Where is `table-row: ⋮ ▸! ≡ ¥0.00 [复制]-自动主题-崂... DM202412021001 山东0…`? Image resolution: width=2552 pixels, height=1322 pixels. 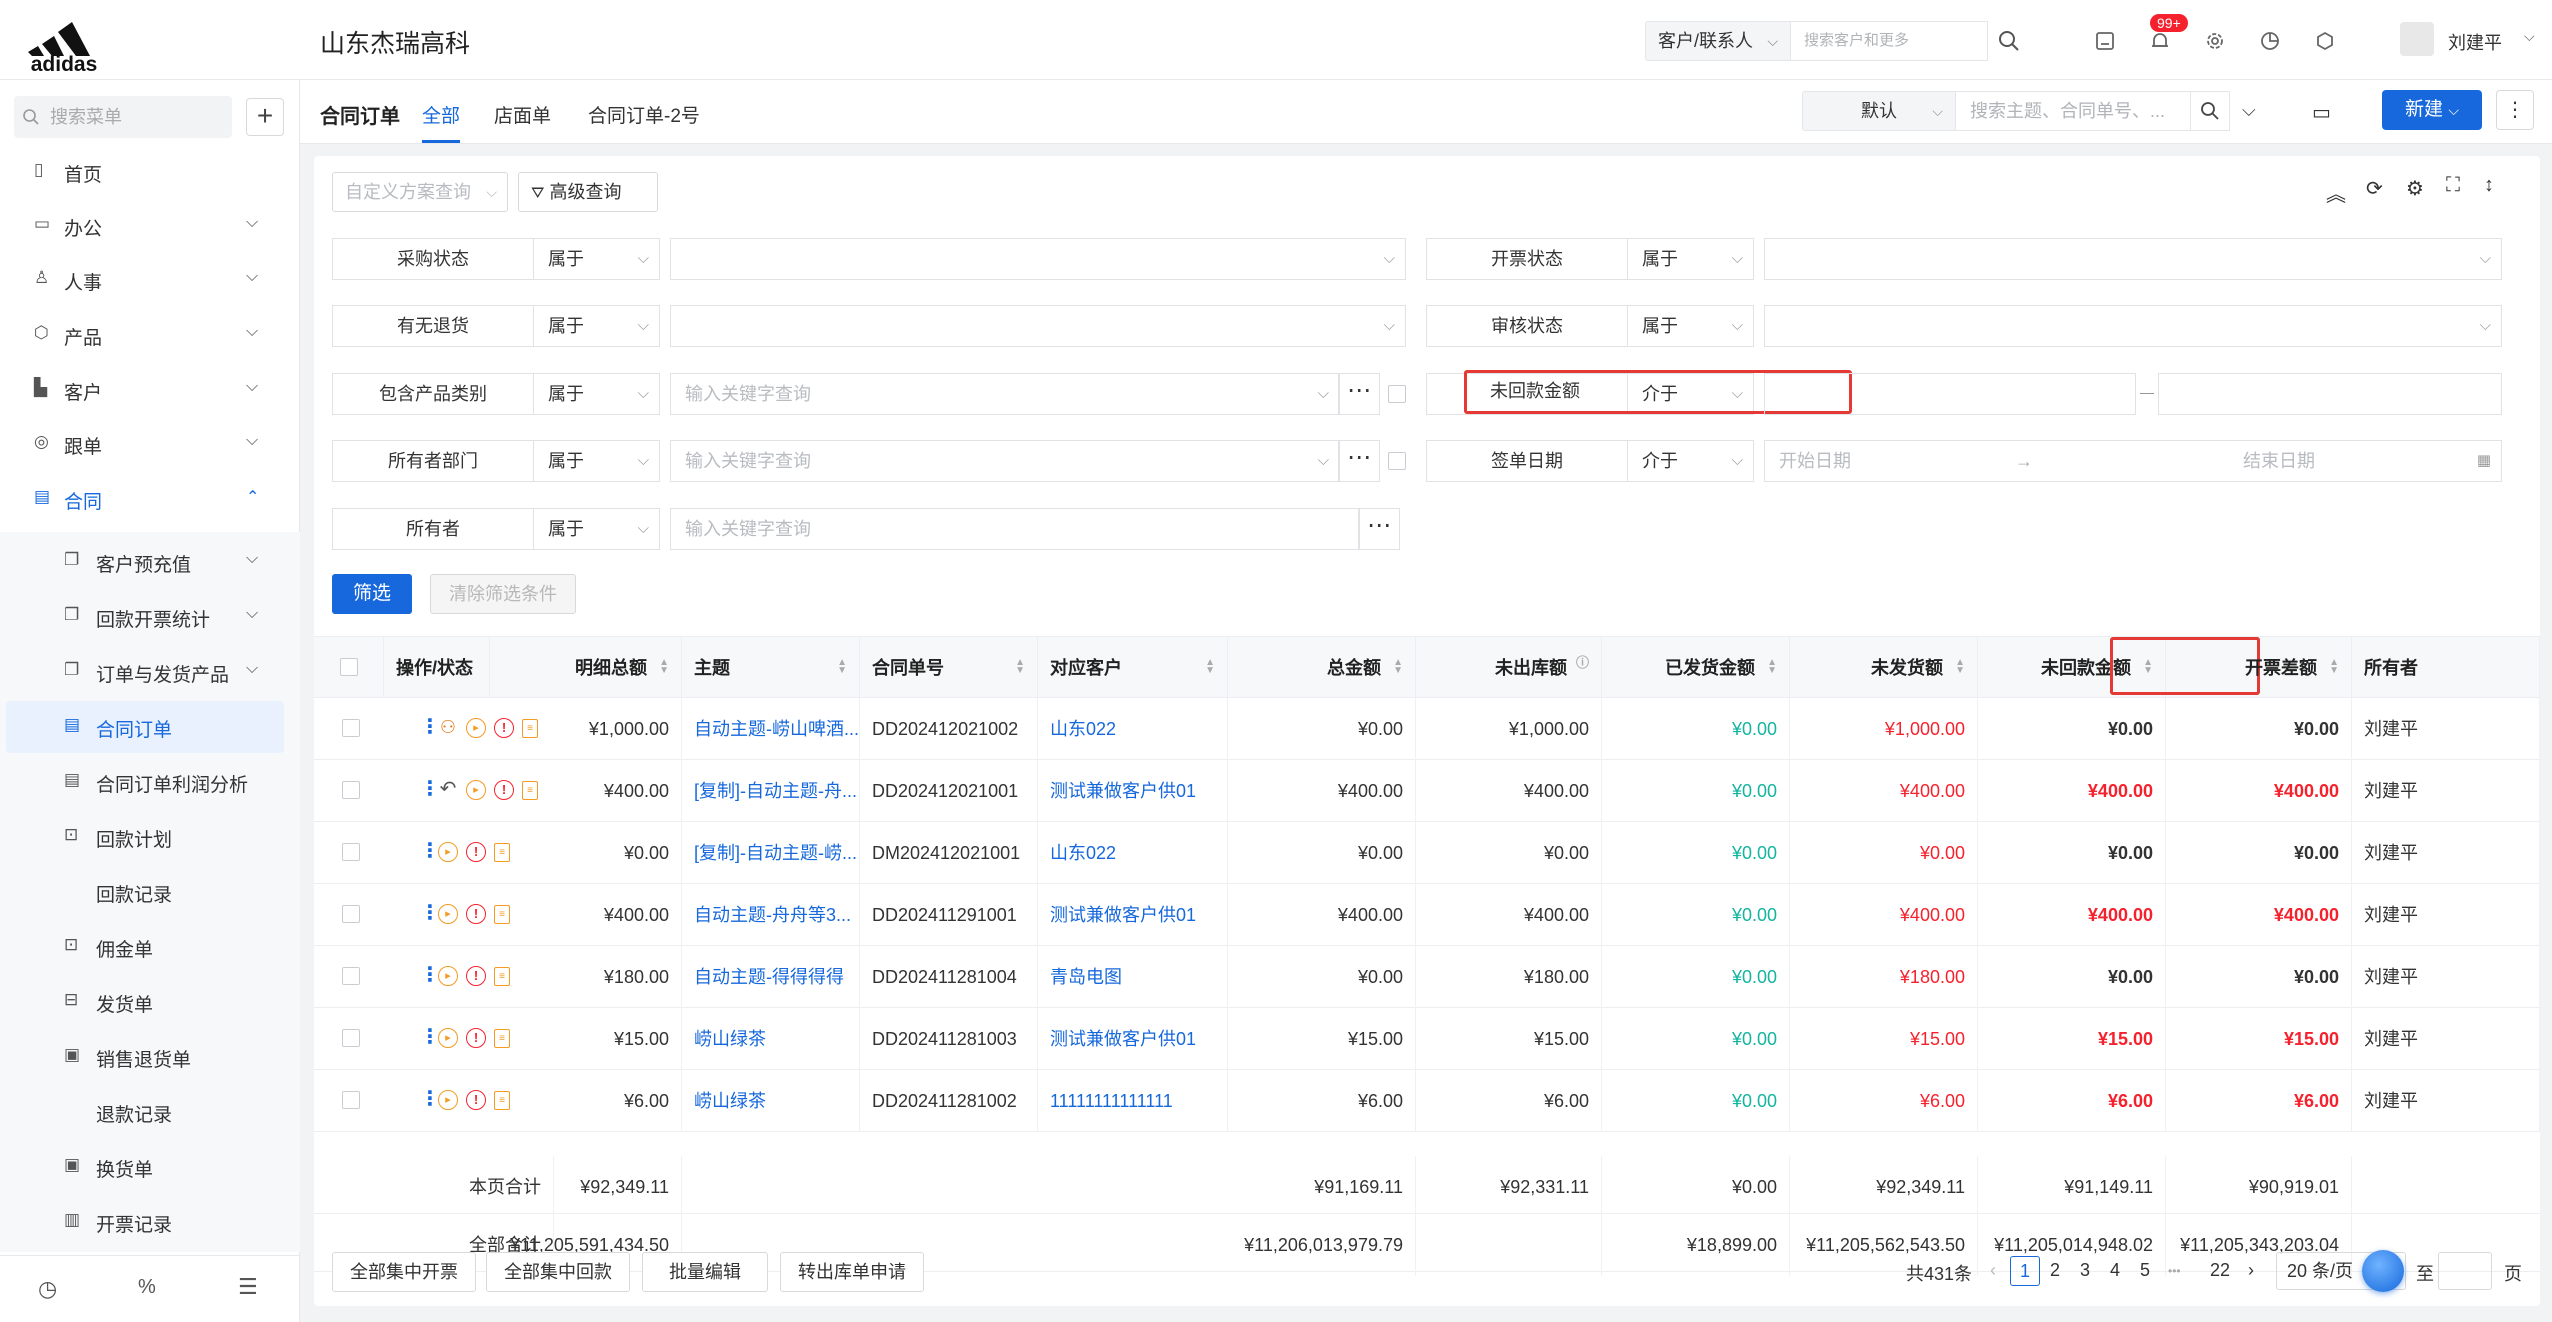 table-row: ⋮ ▸! ≡ ¥0.00 [复制]-自动主题-崂... DM202412021001 山东0… is located at coordinates (1427, 853).